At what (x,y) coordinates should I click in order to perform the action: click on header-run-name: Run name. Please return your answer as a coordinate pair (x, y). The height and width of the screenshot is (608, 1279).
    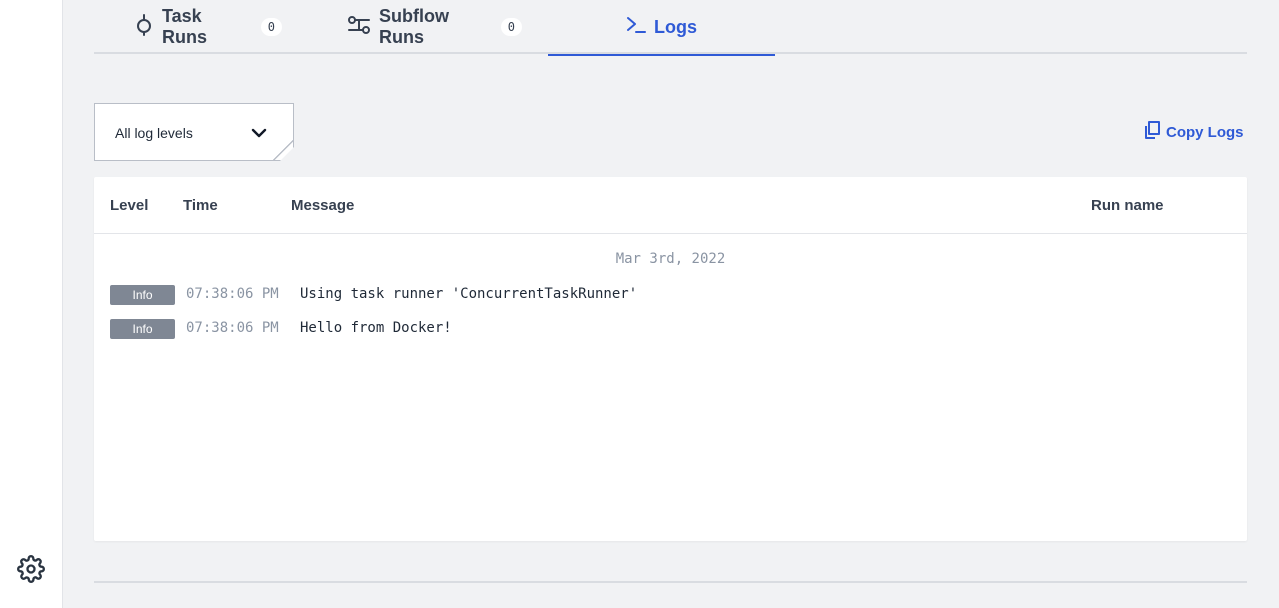
    Looking at the image, I should click on (1127, 205).